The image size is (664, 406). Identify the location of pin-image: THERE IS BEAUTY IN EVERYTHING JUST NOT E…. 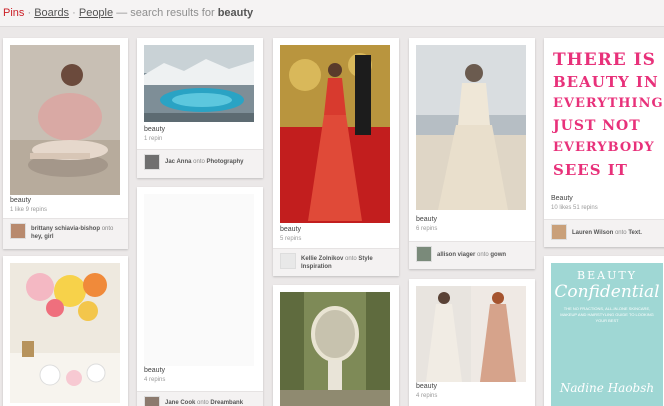
(607, 117).